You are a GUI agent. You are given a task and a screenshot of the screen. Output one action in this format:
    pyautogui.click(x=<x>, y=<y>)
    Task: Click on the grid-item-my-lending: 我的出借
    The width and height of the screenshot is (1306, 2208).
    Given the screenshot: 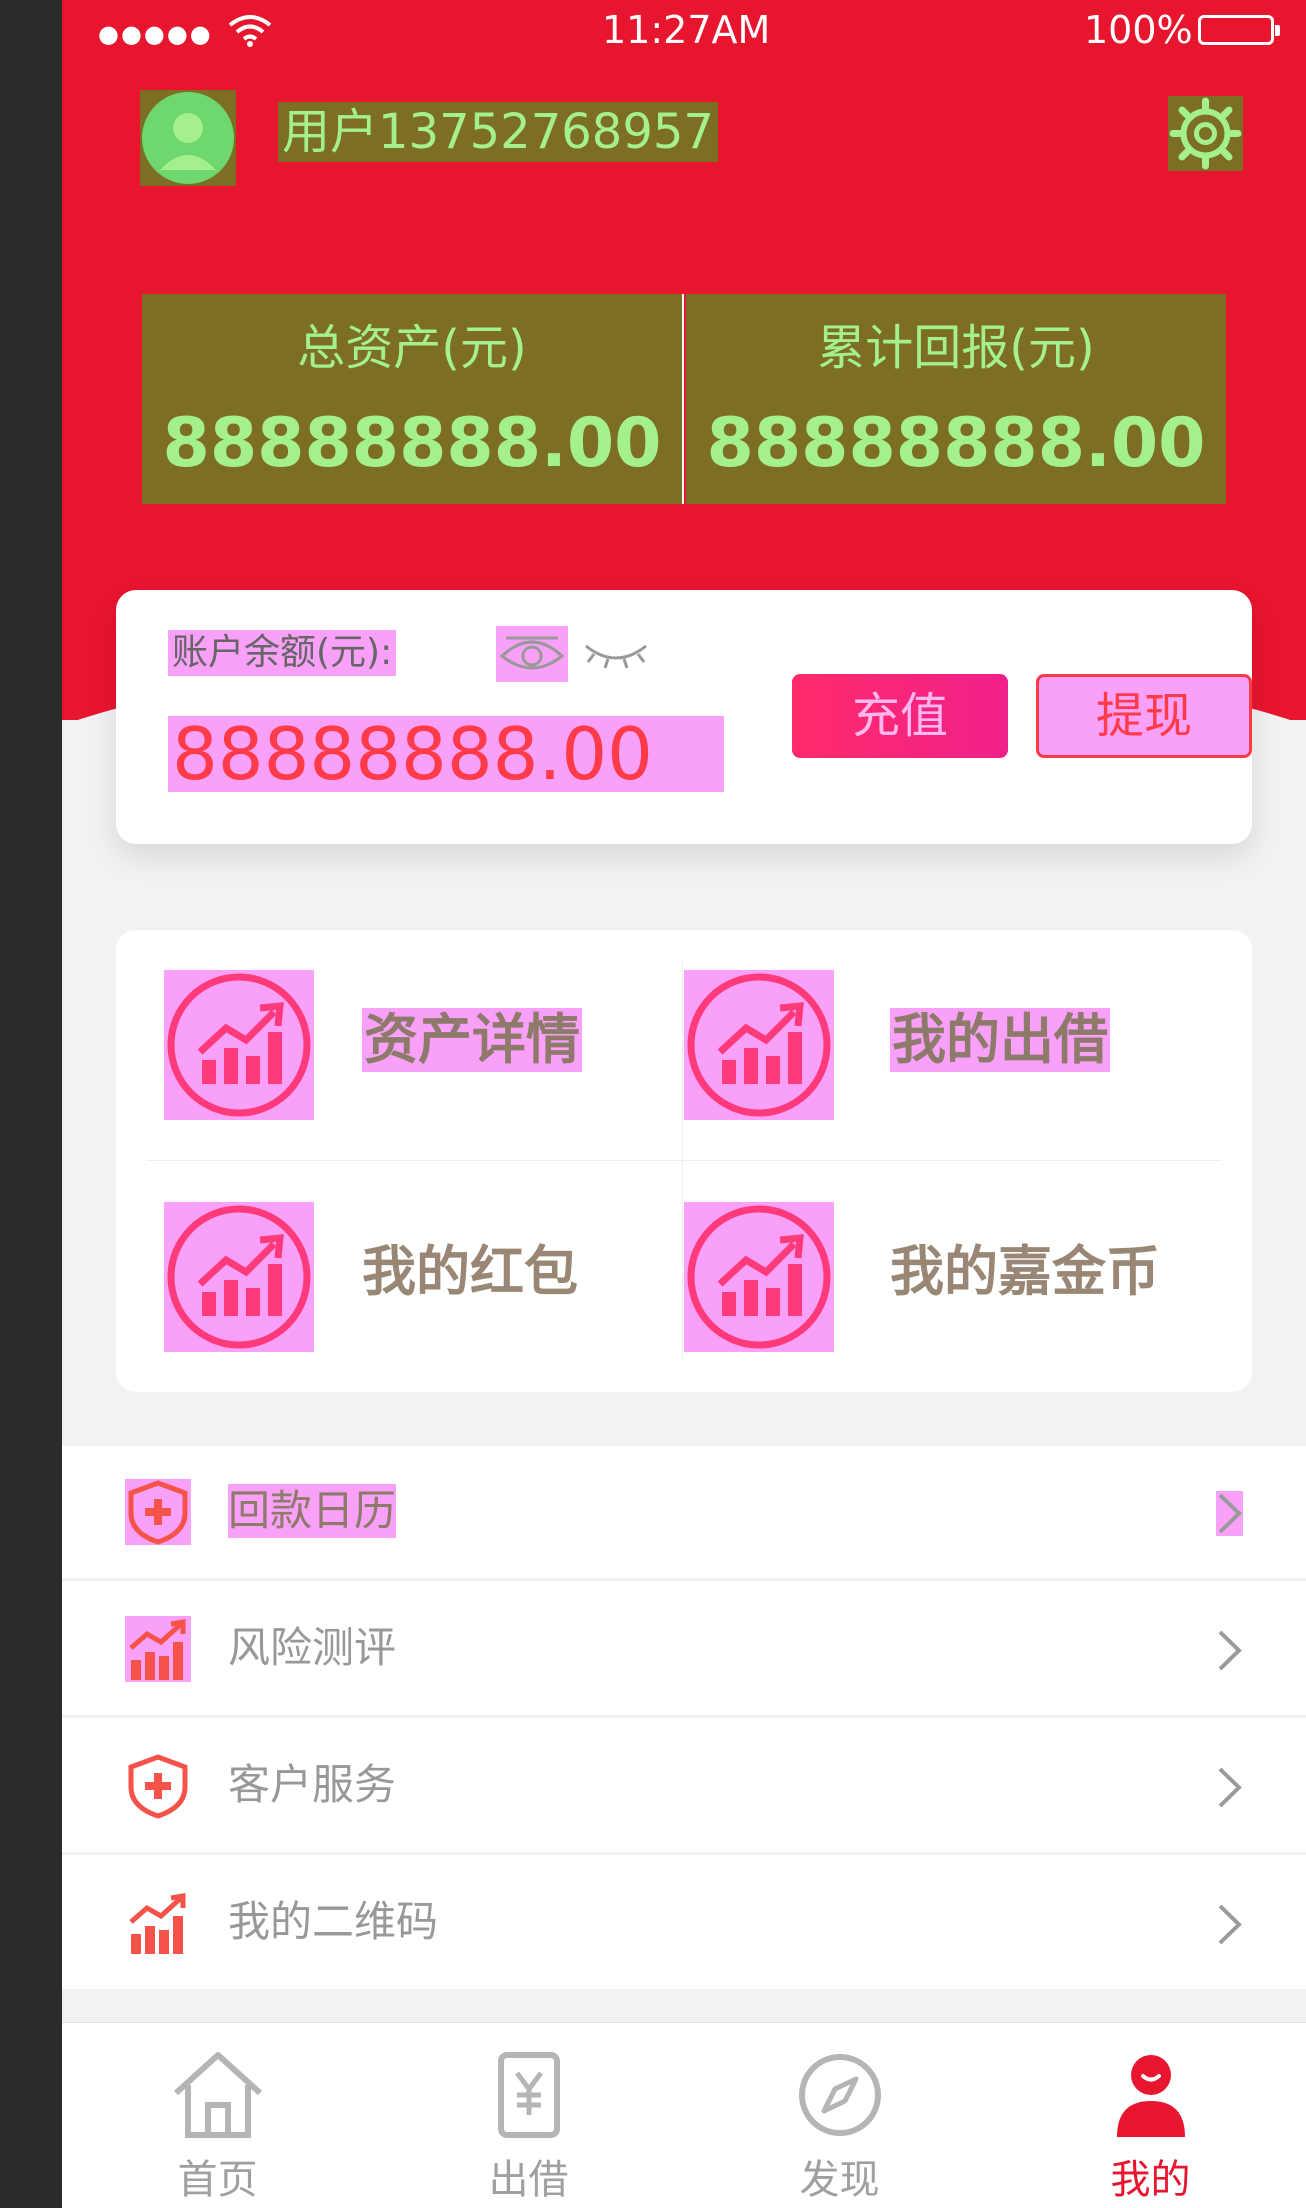 What is the action you would take?
    pyautogui.click(x=952, y=1030)
    